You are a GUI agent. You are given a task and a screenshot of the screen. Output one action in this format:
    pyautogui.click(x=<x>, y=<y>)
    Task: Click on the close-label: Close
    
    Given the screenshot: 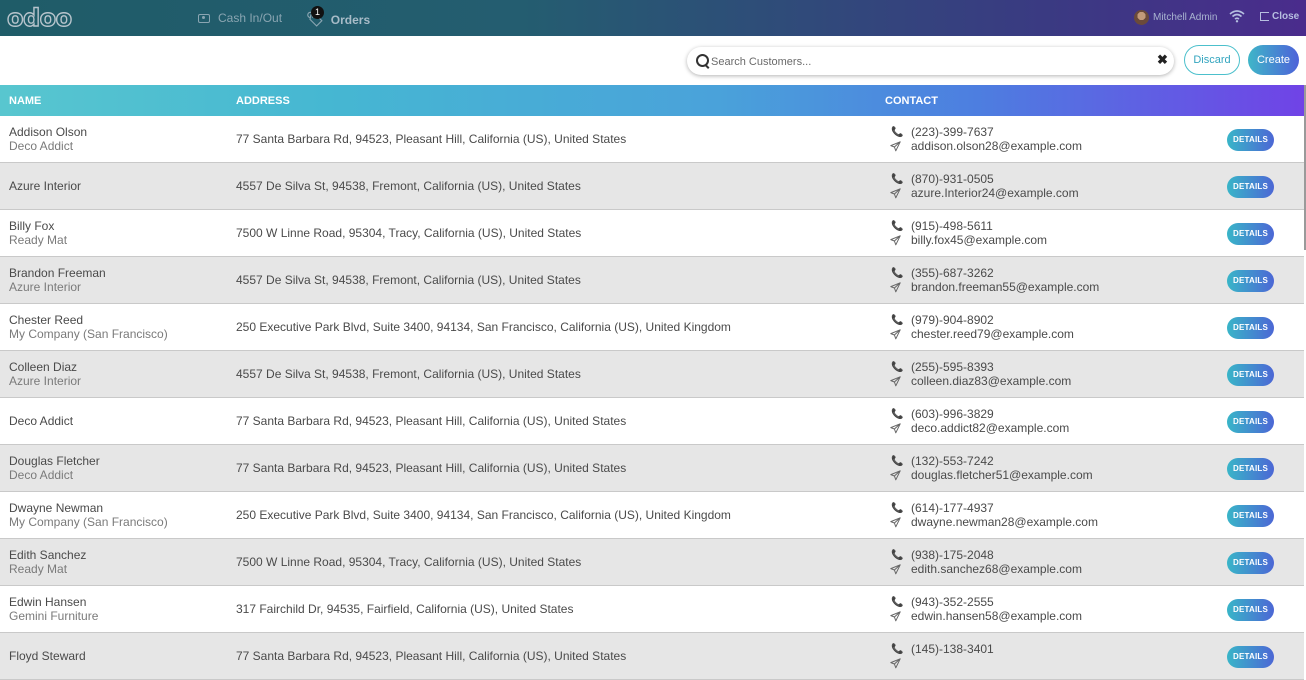 What is the action you would take?
    pyautogui.click(x=1286, y=16)
    